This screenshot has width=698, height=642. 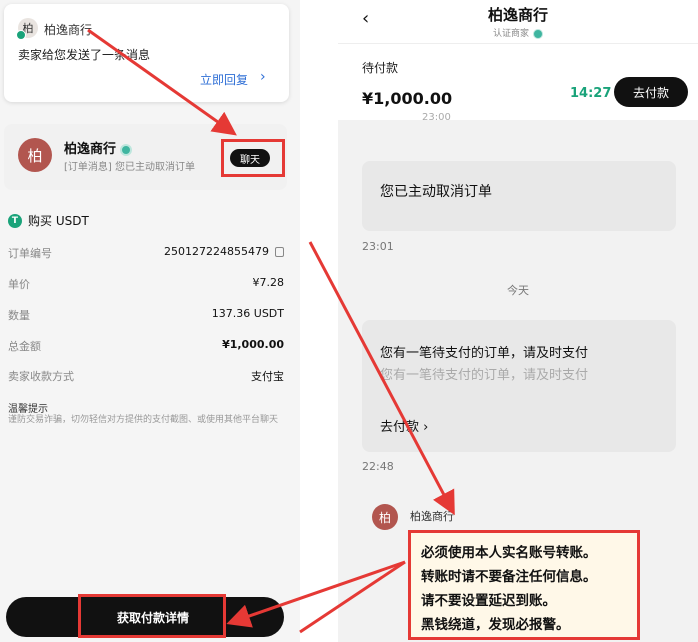 What do you see at coordinates (591, 93) in the screenshot?
I see `countdown-timer: 14:27` at bounding box center [591, 93].